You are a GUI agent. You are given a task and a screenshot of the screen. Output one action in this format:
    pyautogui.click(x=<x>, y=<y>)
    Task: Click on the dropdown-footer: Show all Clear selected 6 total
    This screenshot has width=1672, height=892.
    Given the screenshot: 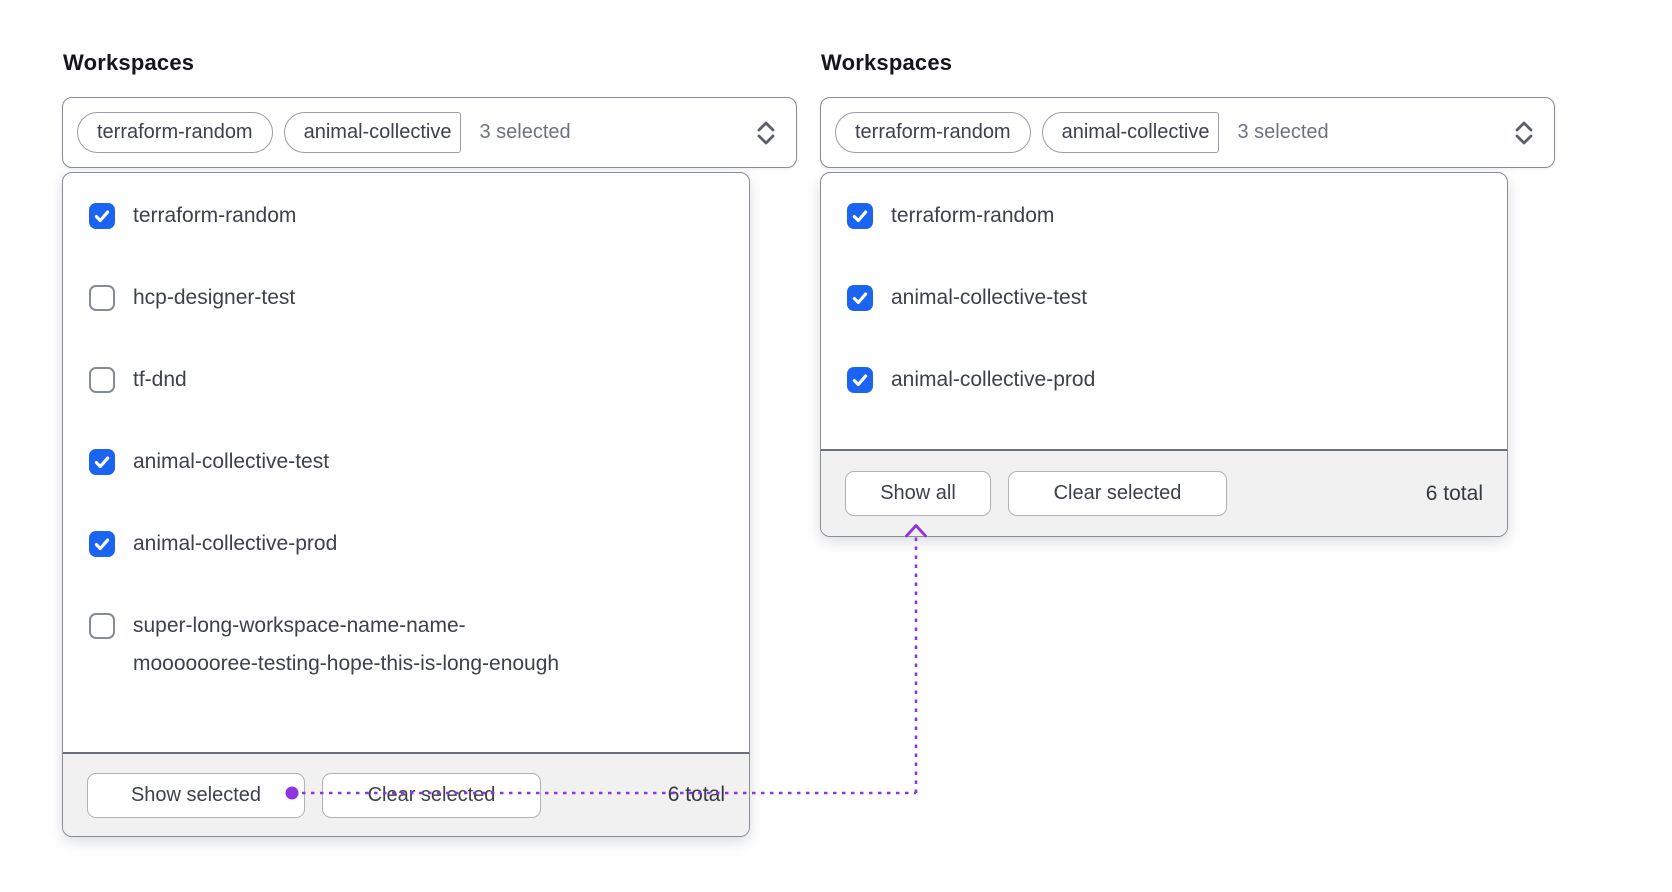 What is the action you would take?
    pyautogui.click(x=1164, y=492)
    